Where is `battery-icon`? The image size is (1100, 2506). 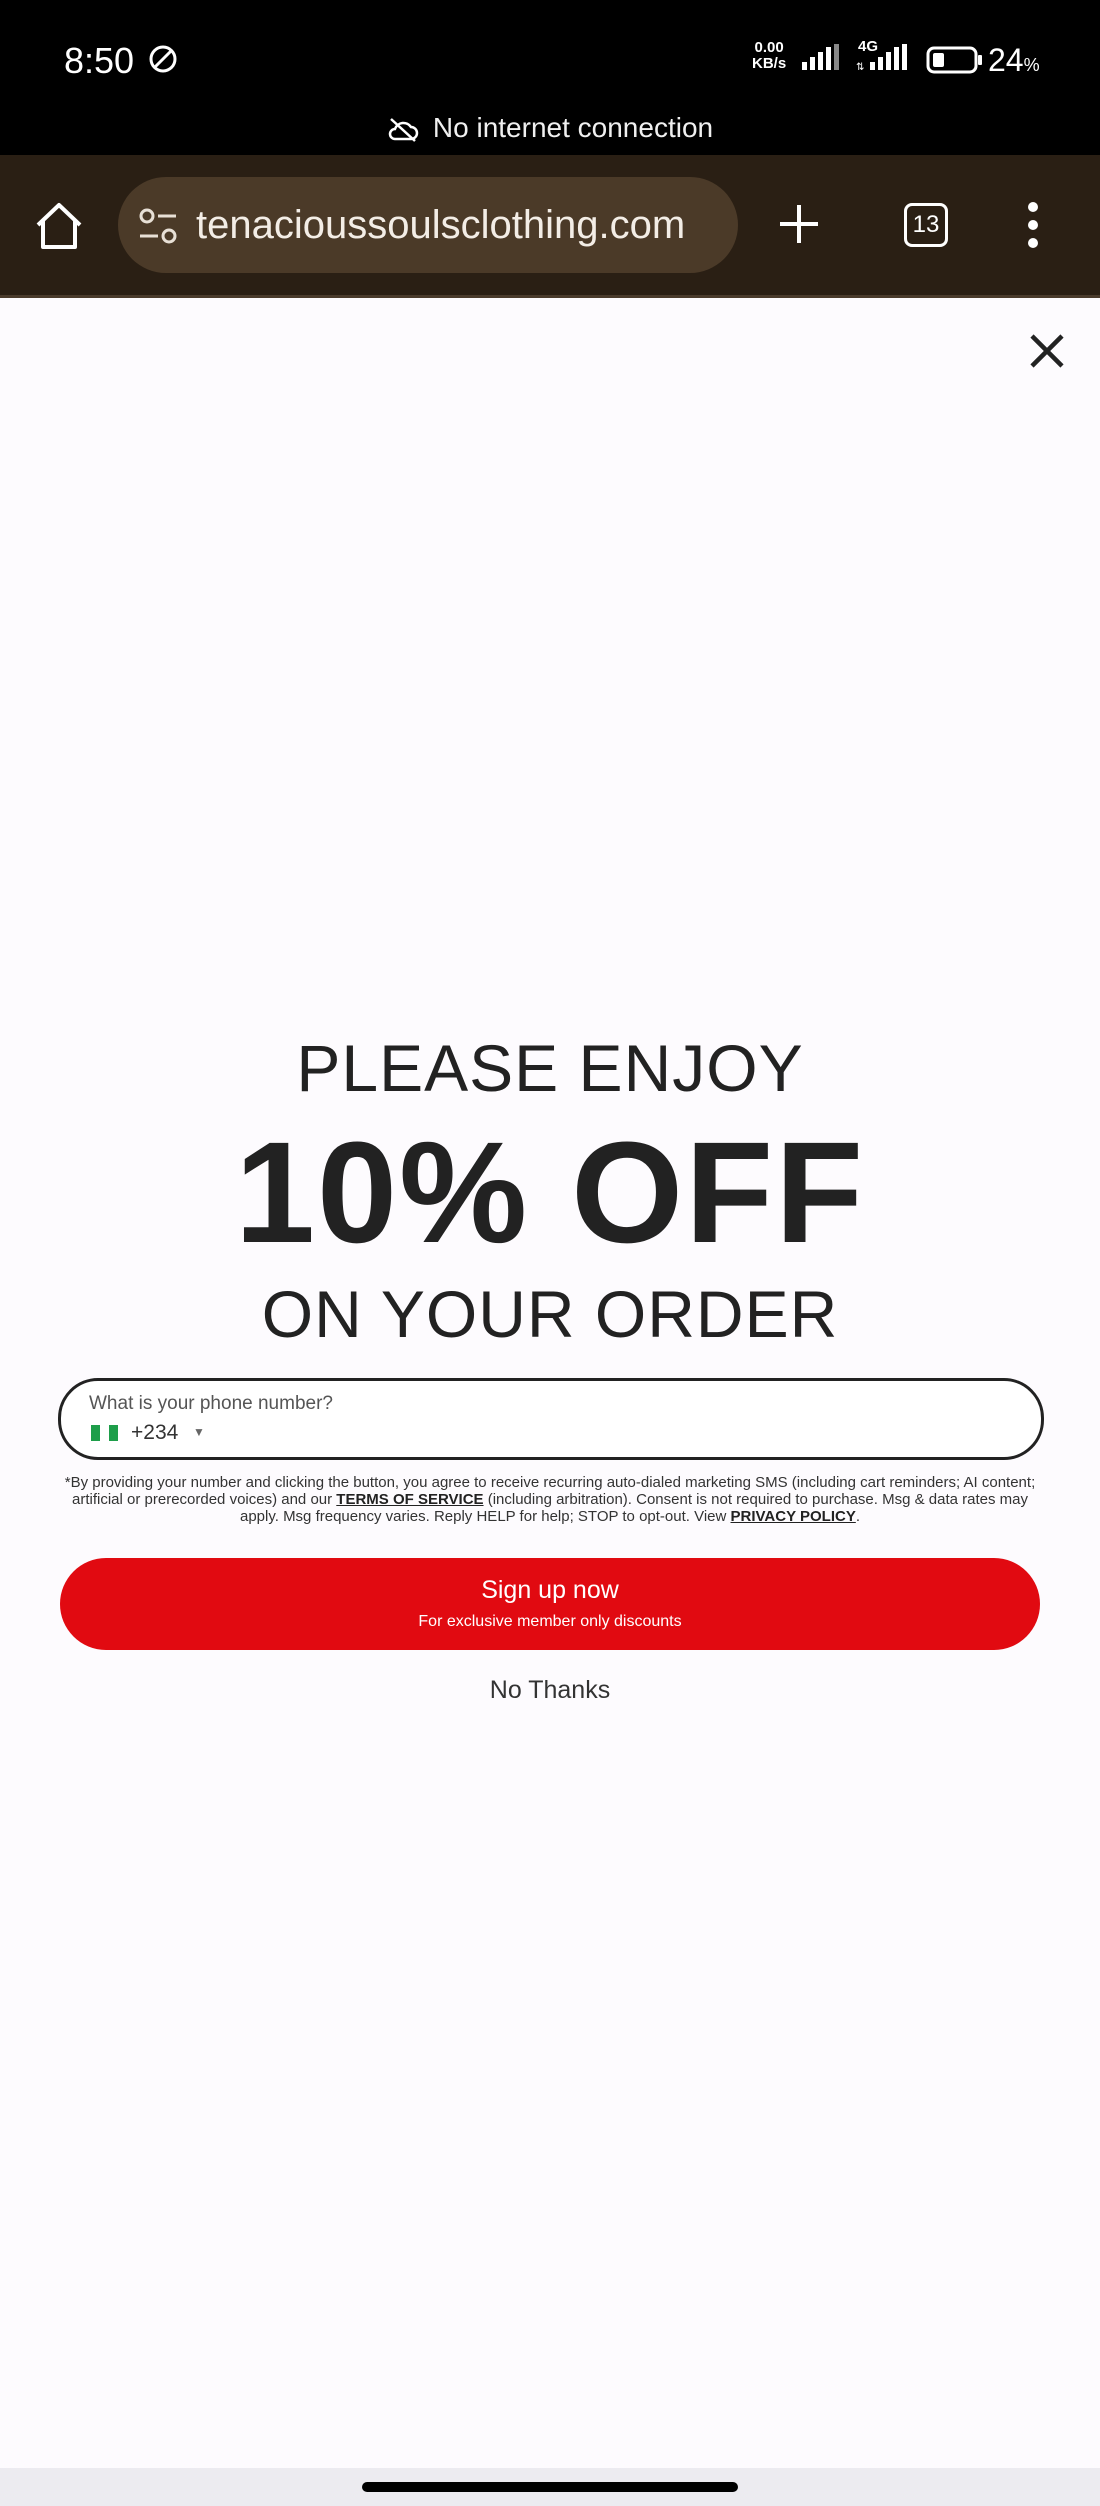
battery-icon is located at coordinates (954, 60).